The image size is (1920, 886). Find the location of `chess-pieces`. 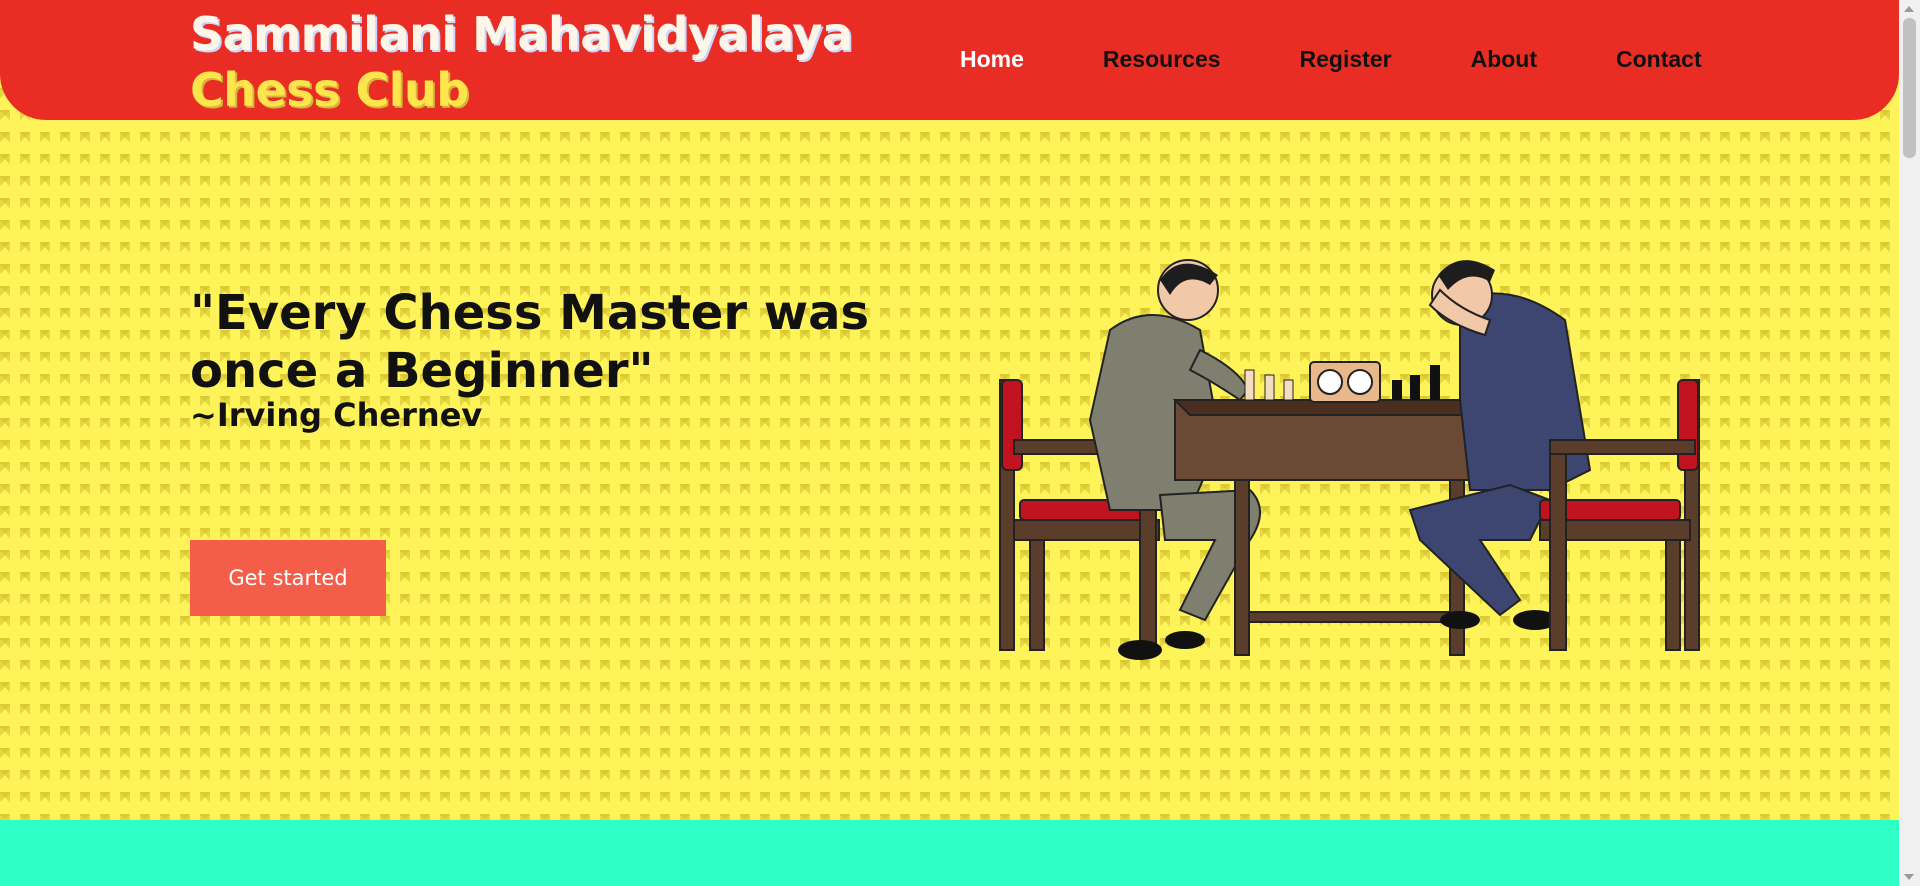

chess-pieces is located at coordinates (1342, 382).